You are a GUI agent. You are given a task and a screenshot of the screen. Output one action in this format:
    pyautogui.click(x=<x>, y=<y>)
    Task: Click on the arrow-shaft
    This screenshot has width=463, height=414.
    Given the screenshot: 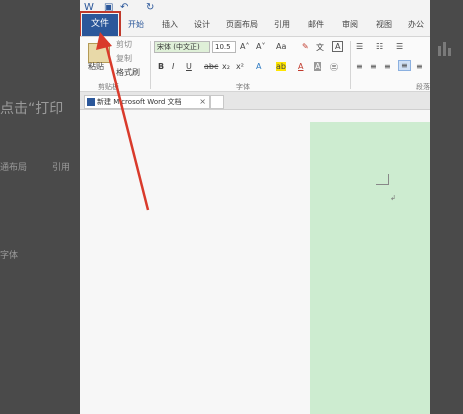 What is the action you would take?
    pyautogui.click(x=127, y=127)
    